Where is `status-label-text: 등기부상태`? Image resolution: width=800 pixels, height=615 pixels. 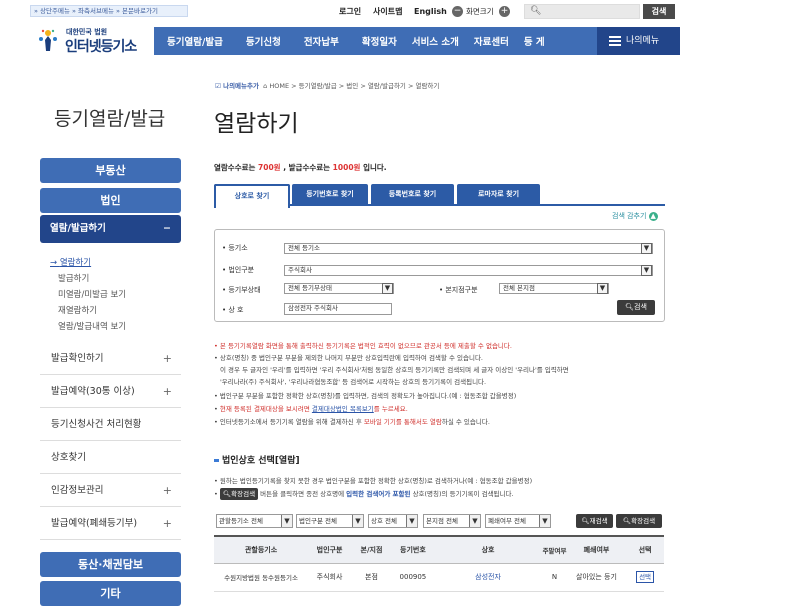
status-label-text: 등기부상태 is located at coordinates (244, 290).